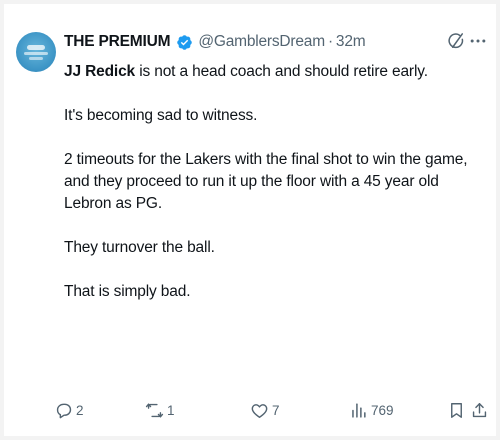 The height and width of the screenshot is (440, 500). I want to click on tweet-paragraph: They turnover the ball., so click(139, 247).